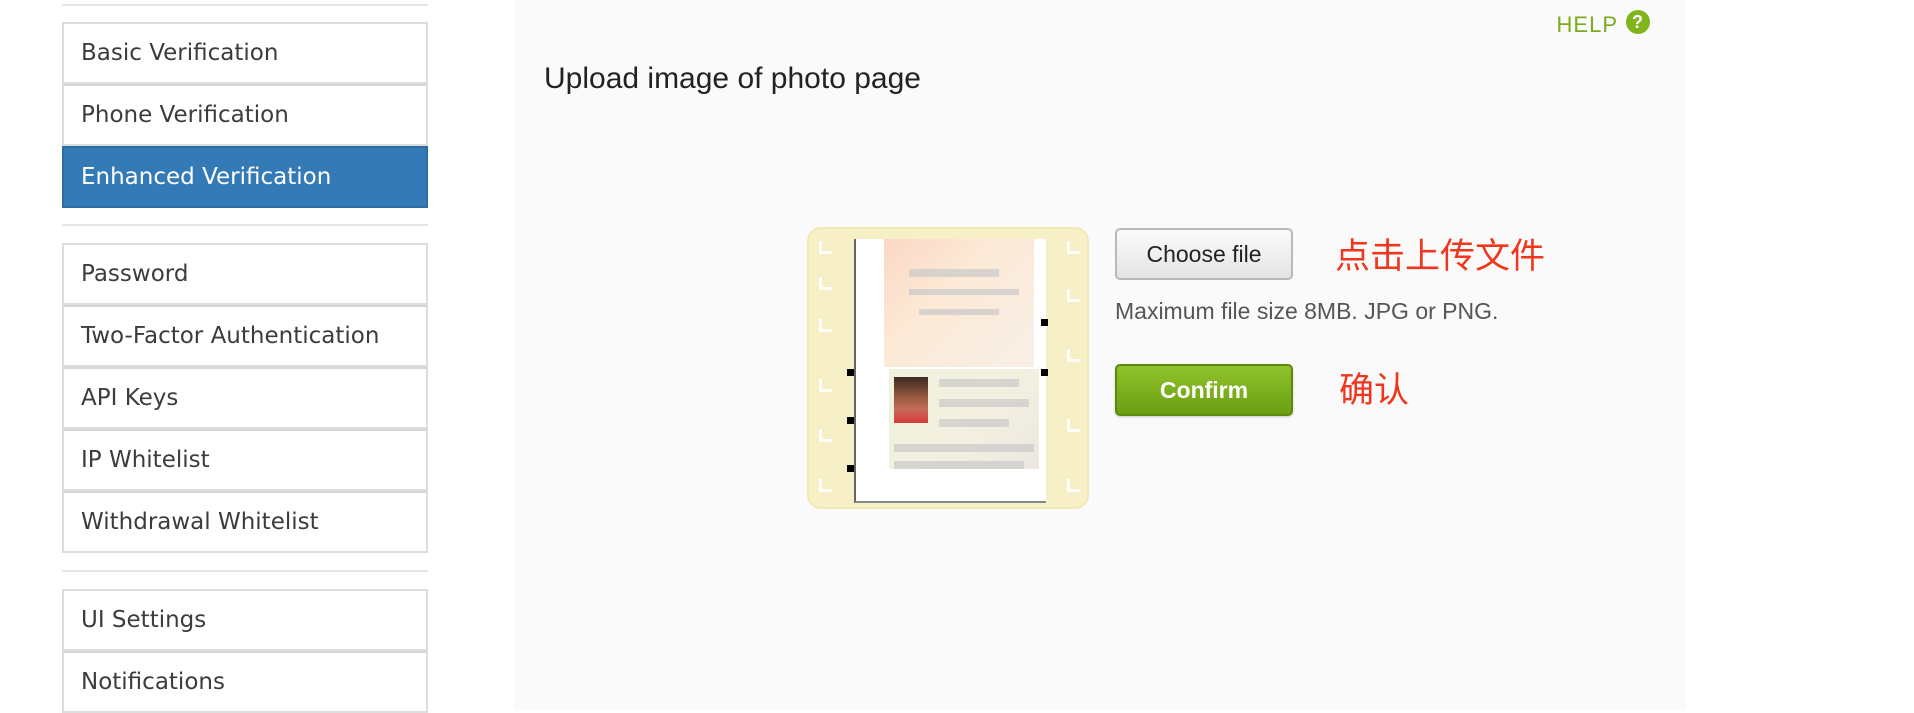  What do you see at coordinates (732, 78) in the screenshot?
I see `page-title: Upload image of photo page` at bounding box center [732, 78].